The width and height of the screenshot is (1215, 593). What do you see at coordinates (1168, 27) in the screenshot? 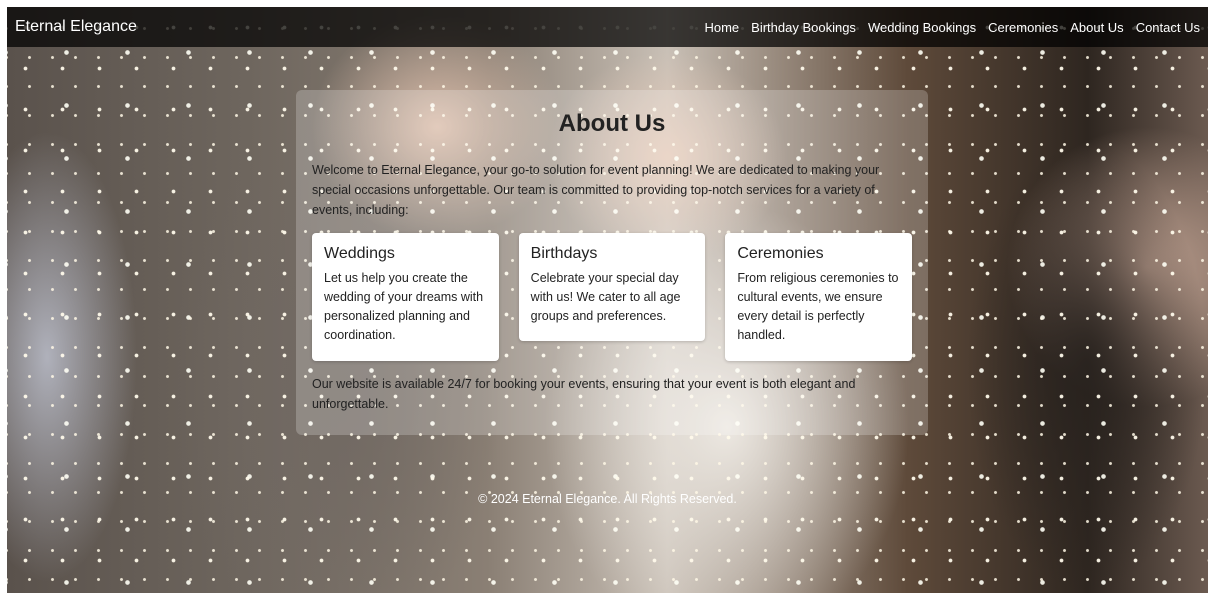
I see `nav-link-contact-us: Contact Us` at bounding box center [1168, 27].